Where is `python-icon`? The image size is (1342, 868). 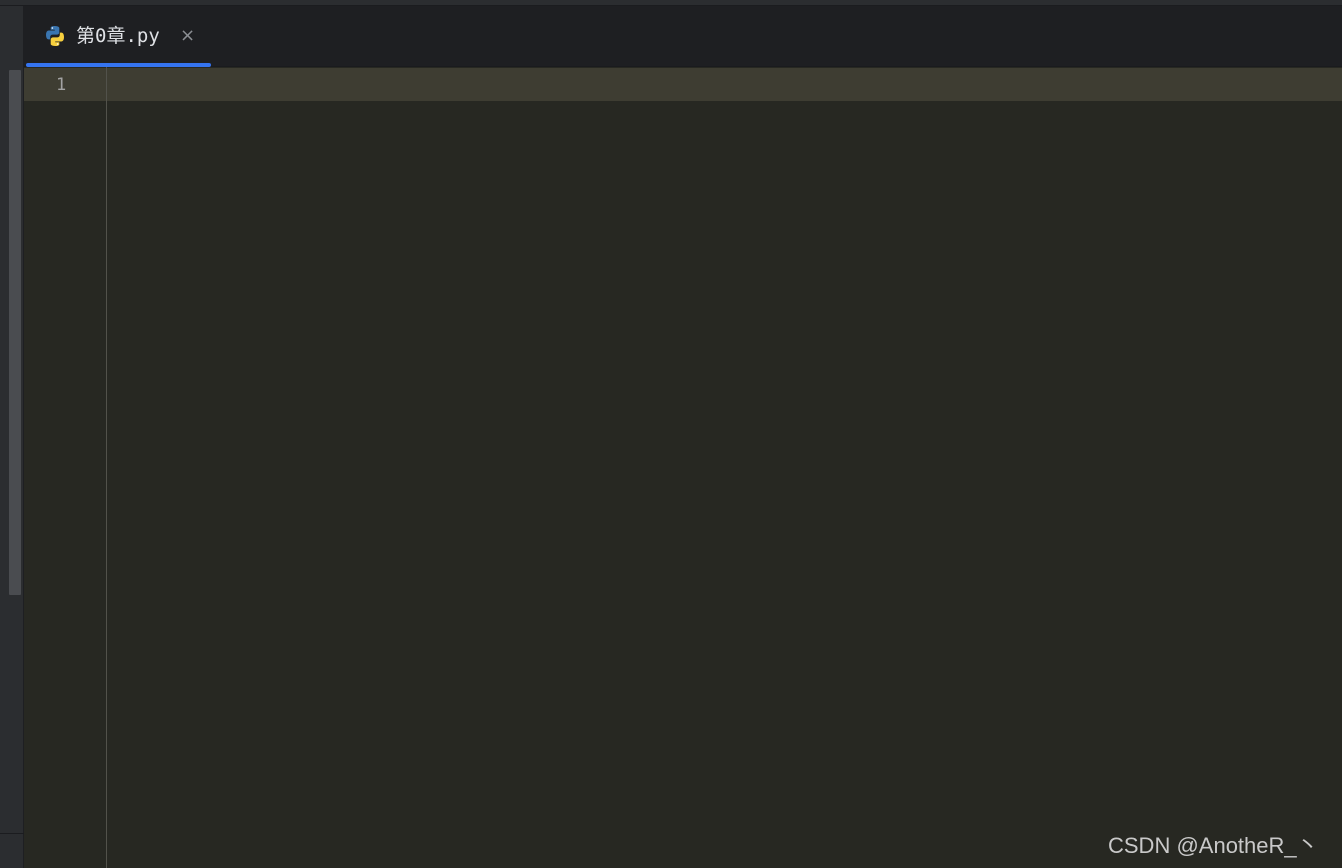
python-icon is located at coordinates (55, 36).